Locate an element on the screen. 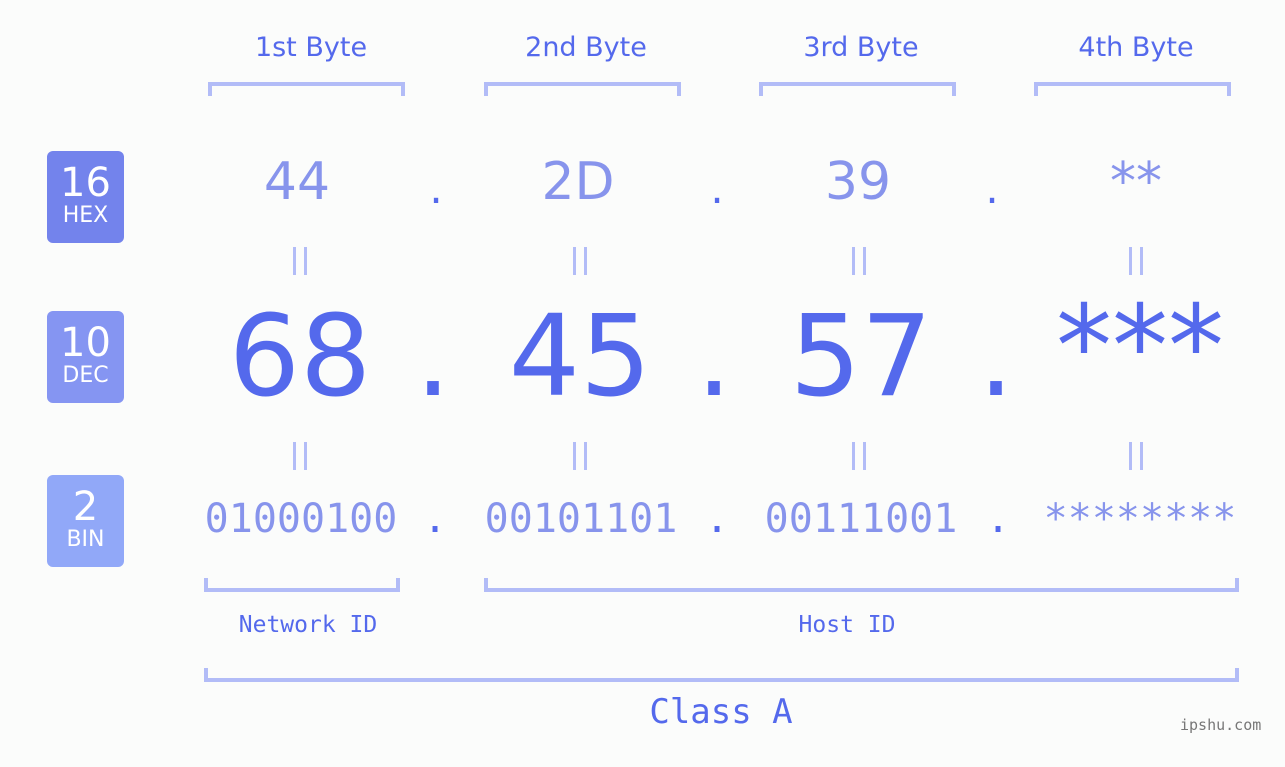  dec-value-3: 57 is located at coordinates (861, 357).